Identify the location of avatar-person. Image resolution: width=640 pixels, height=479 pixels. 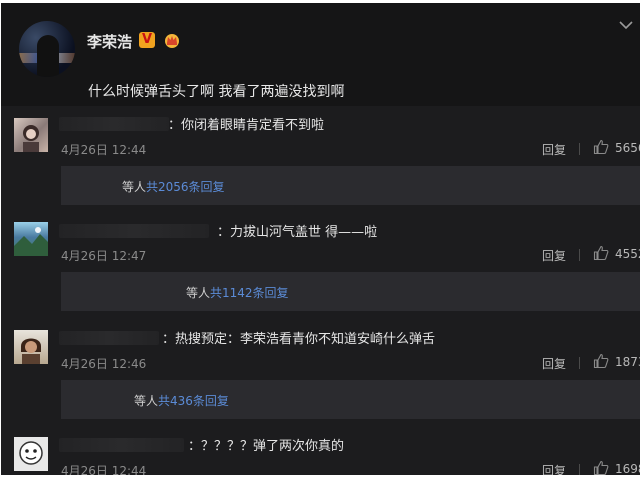
(48, 56).